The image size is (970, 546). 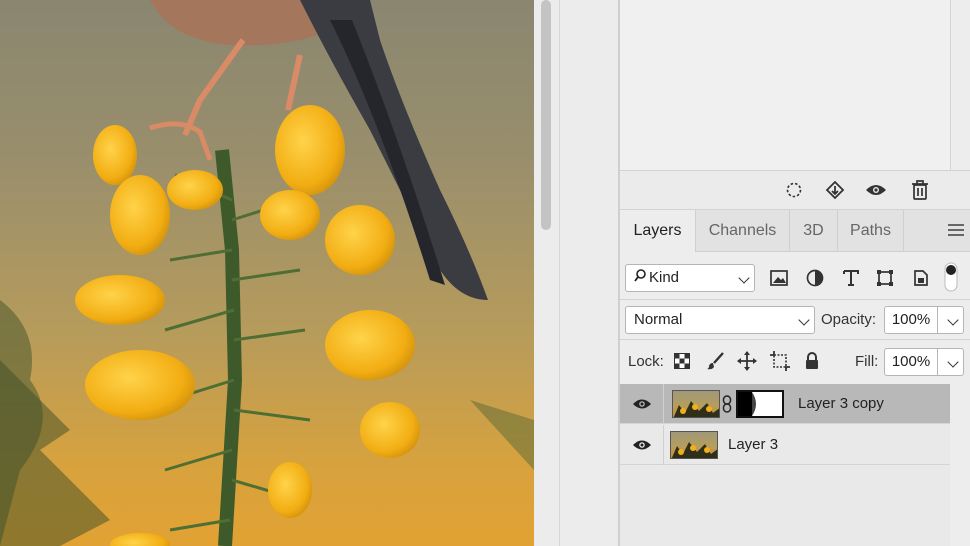 I want to click on selection-dashed-icon, so click(x=794, y=190).